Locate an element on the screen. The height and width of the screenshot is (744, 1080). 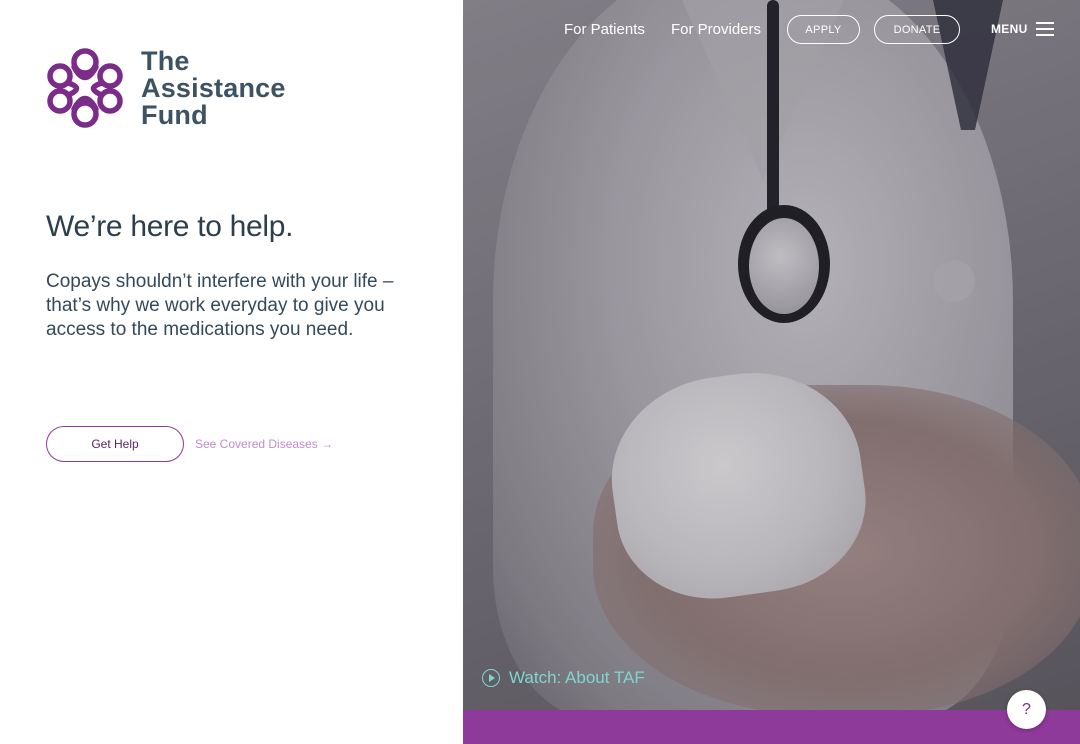
knot-flower-logo-icon is located at coordinates (85, 88).